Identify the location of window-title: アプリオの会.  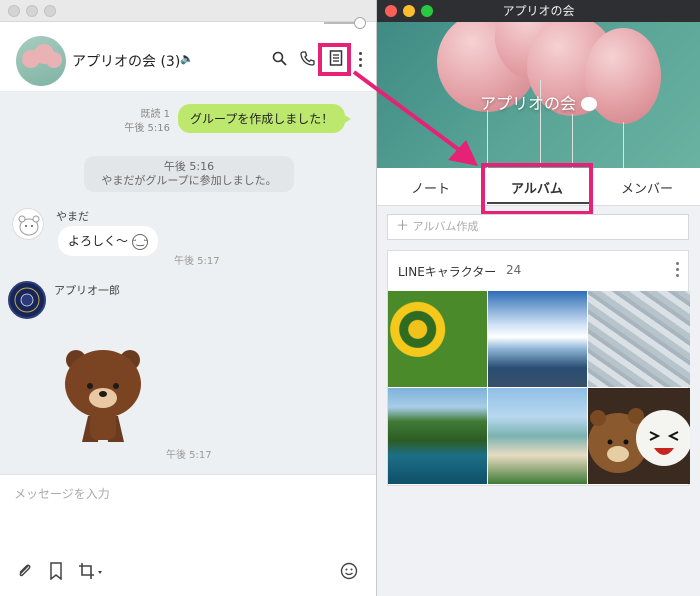
(538, 11).